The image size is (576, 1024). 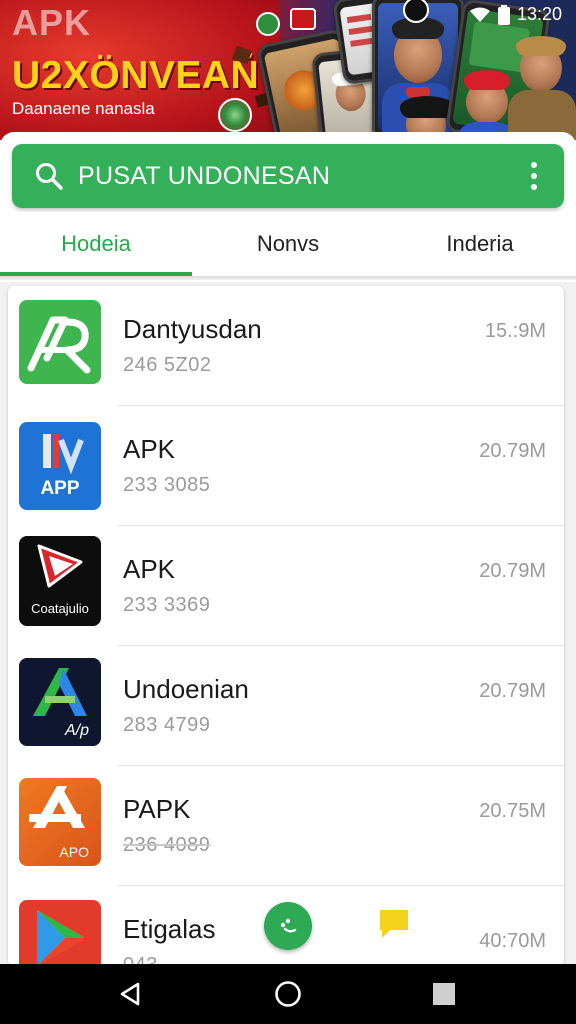 What do you see at coordinates (167, 725) in the screenshot?
I see `app-meta: 283 4799` at bounding box center [167, 725].